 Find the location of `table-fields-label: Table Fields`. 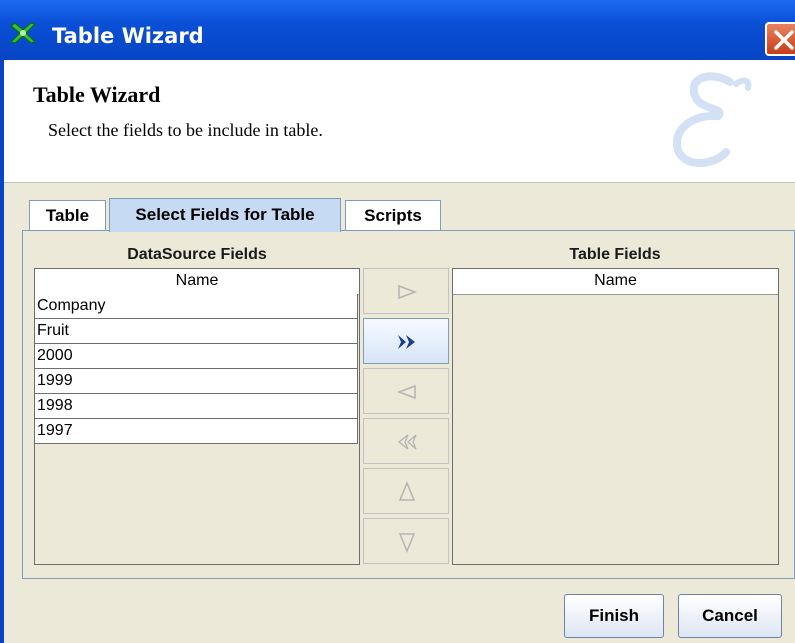

table-fields-label: Table Fields is located at coordinates (615, 254).